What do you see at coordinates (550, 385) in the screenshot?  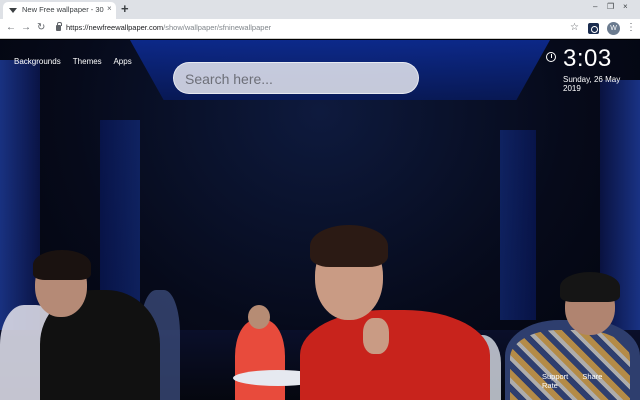 I see `rate-link: Rate` at bounding box center [550, 385].